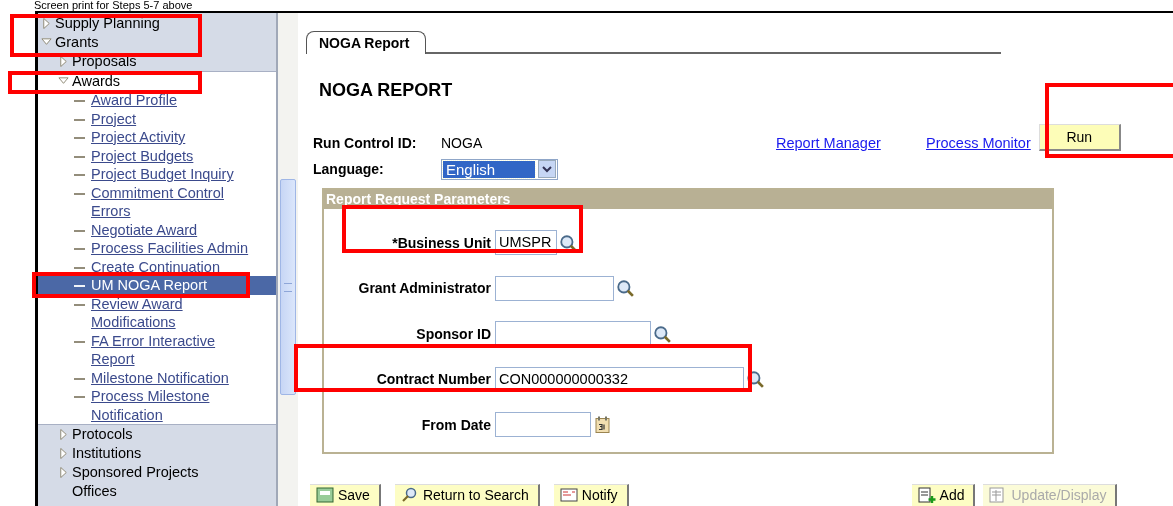  I want to click on folder-item: Protocols, so click(157, 434).